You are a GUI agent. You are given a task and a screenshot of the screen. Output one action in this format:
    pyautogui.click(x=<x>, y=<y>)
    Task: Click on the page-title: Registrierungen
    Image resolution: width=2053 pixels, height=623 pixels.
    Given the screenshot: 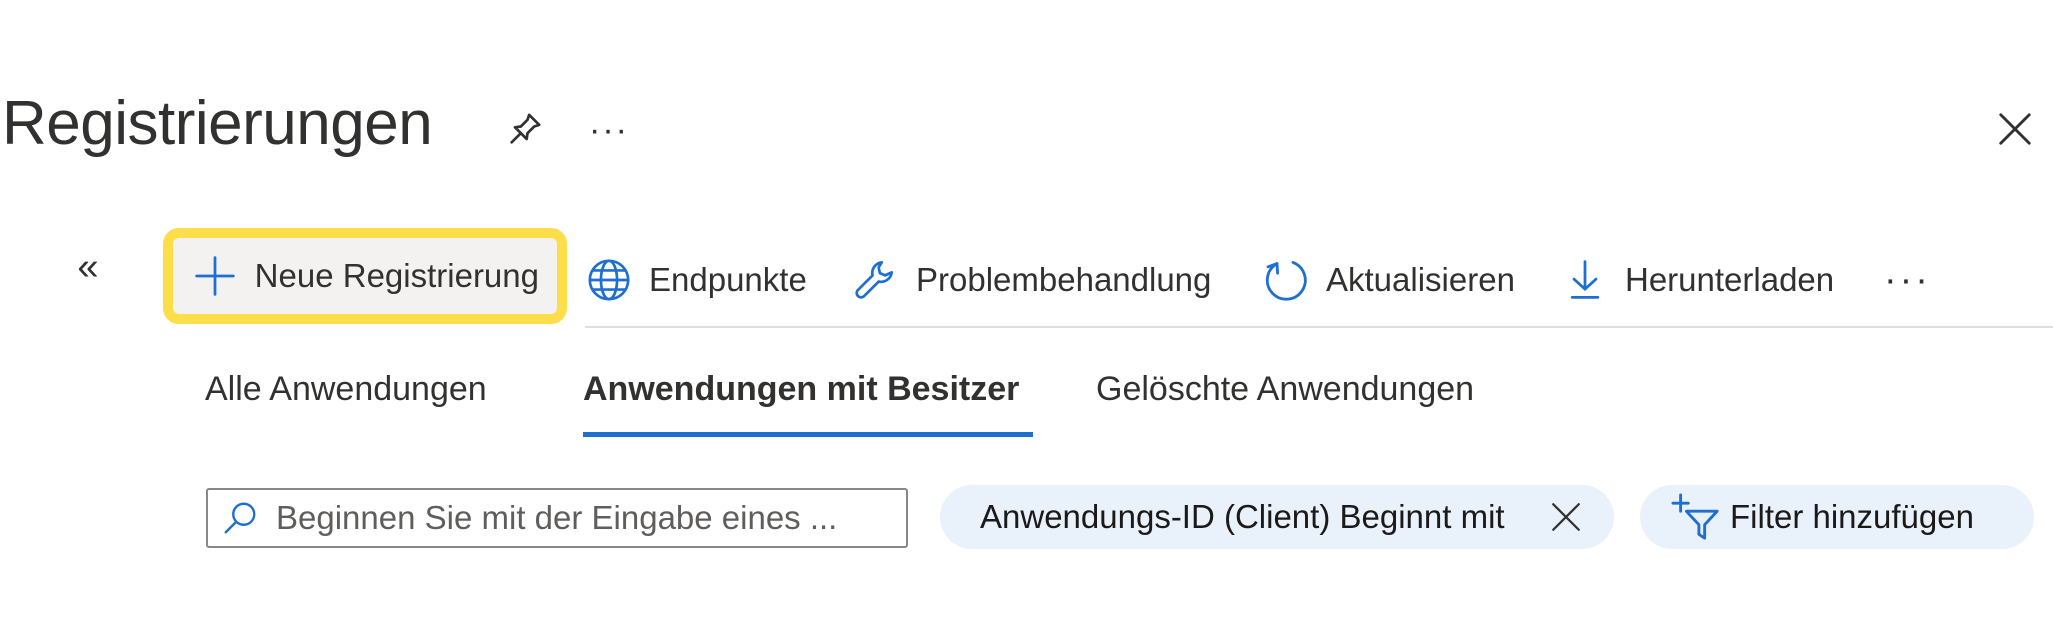 What is the action you would take?
    pyautogui.click(x=217, y=123)
    